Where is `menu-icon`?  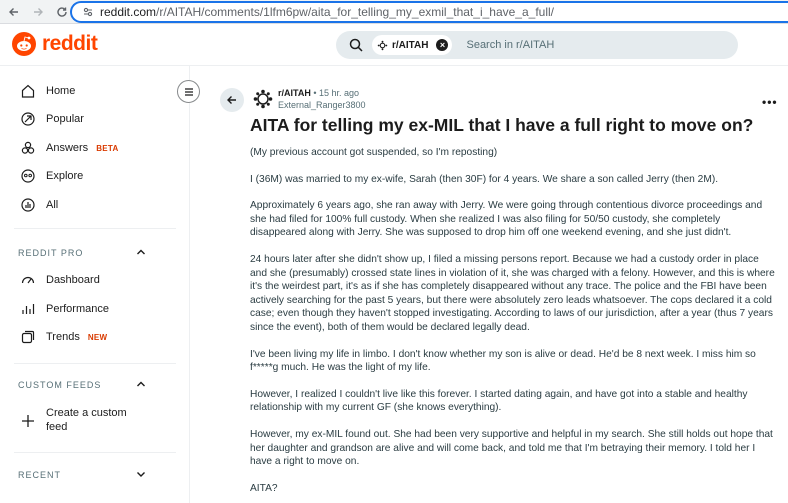 menu-icon is located at coordinates (188, 91).